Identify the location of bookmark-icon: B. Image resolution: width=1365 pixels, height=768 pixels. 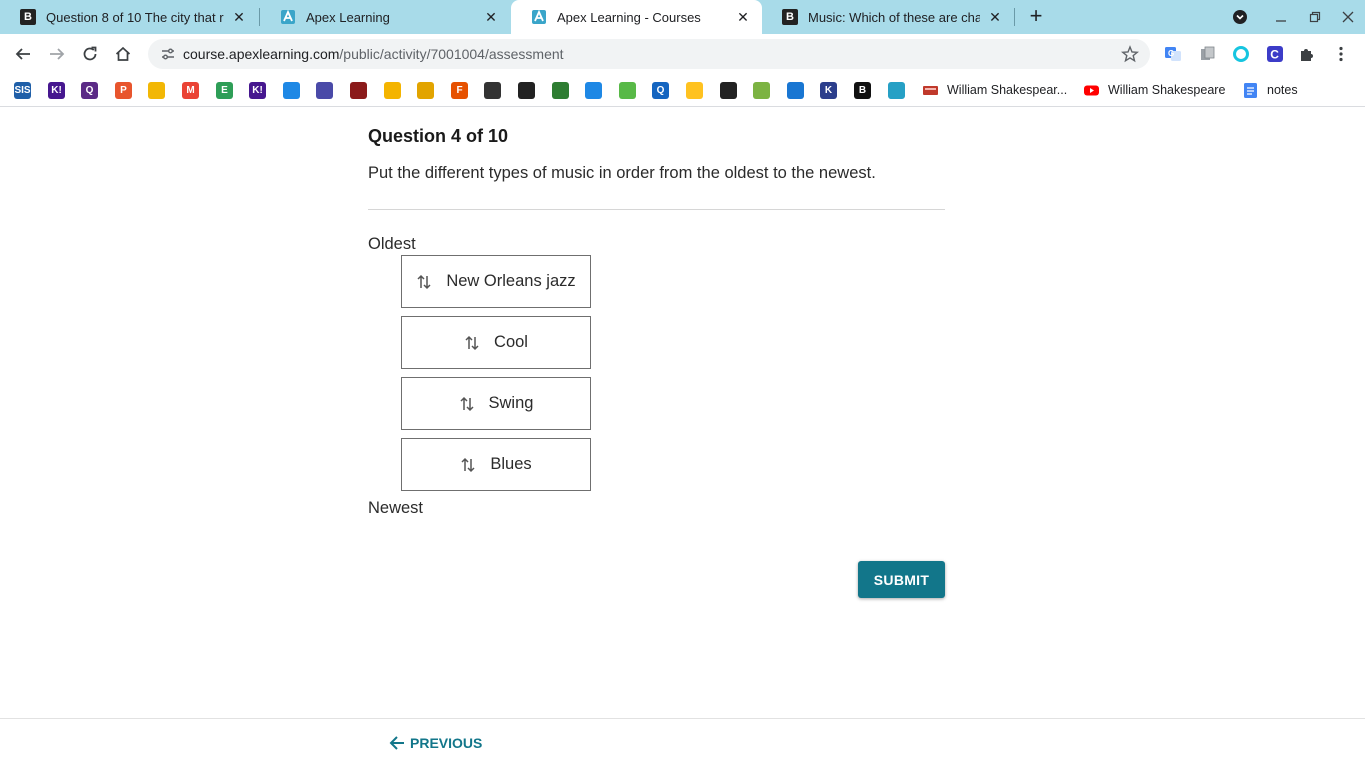
(862, 90).